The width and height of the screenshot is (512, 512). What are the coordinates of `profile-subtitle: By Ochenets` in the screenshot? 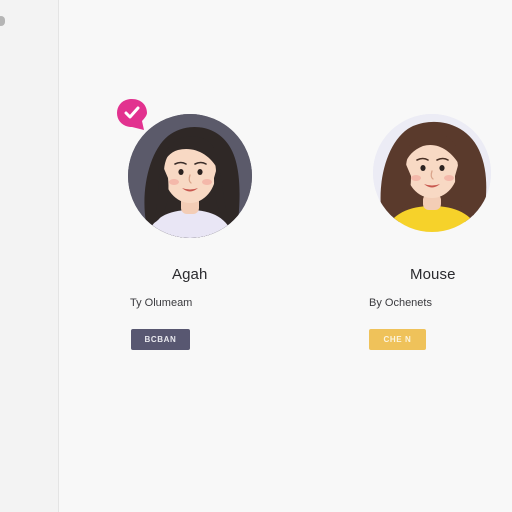 It's located at (400, 303).